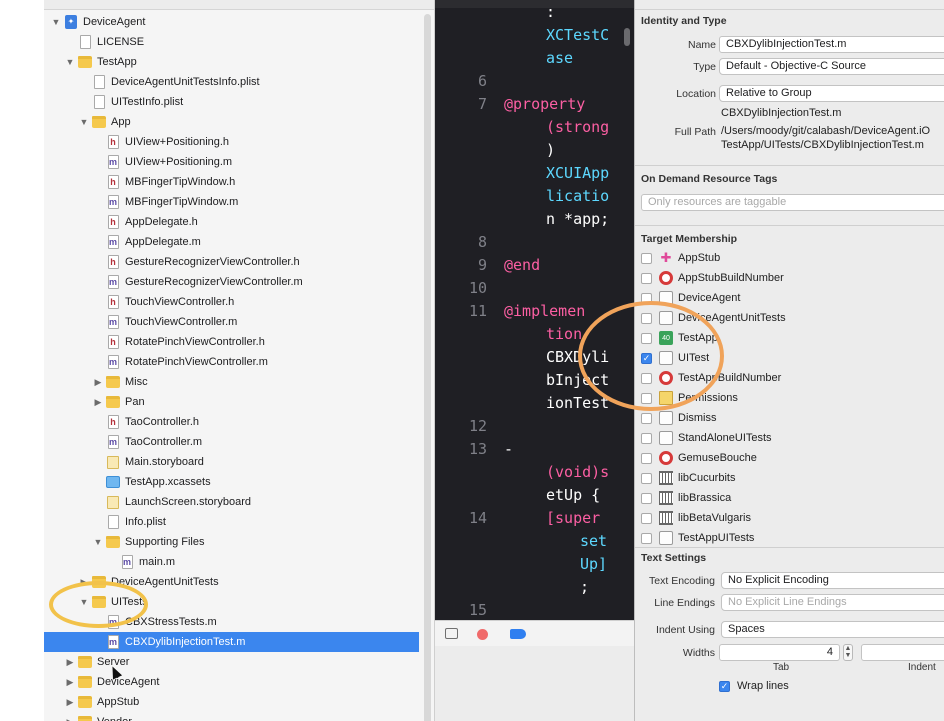 The width and height of the screenshot is (944, 721). Describe the element at coordinates (231, 82) in the screenshot. I see `navigator-item: DeviceAgentUnitTestsInfo.plist` at that location.